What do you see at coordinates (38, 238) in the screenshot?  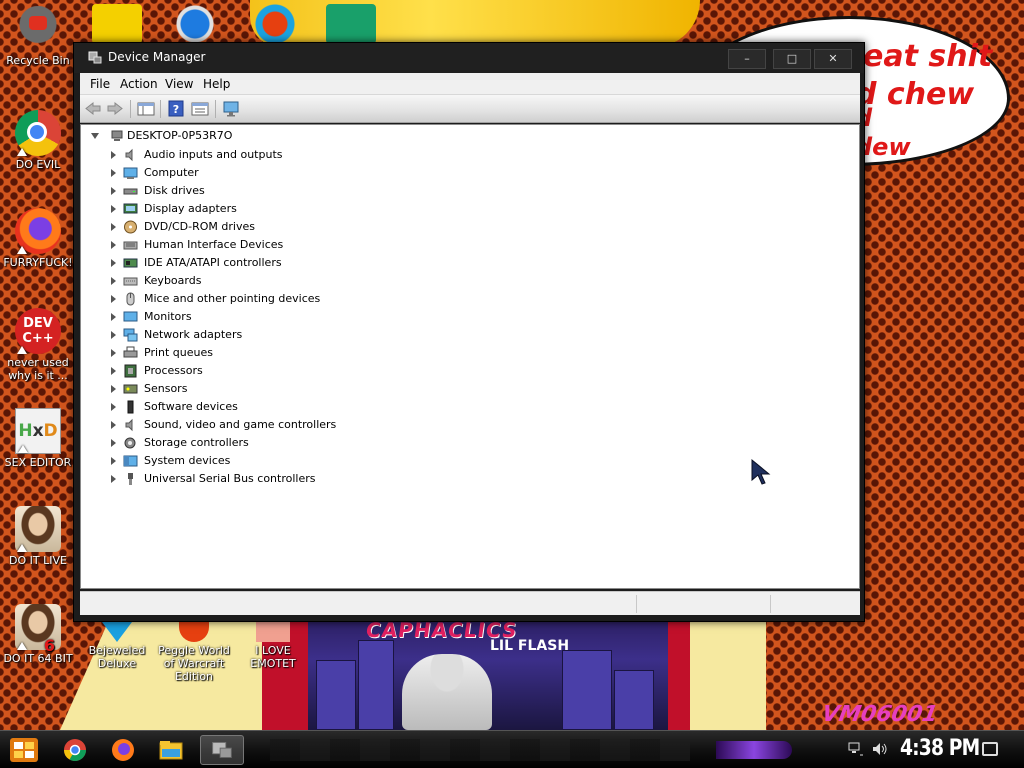 I see `desktop-icon-furryfuck: FURRYFUCK!` at bounding box center [38, 238].